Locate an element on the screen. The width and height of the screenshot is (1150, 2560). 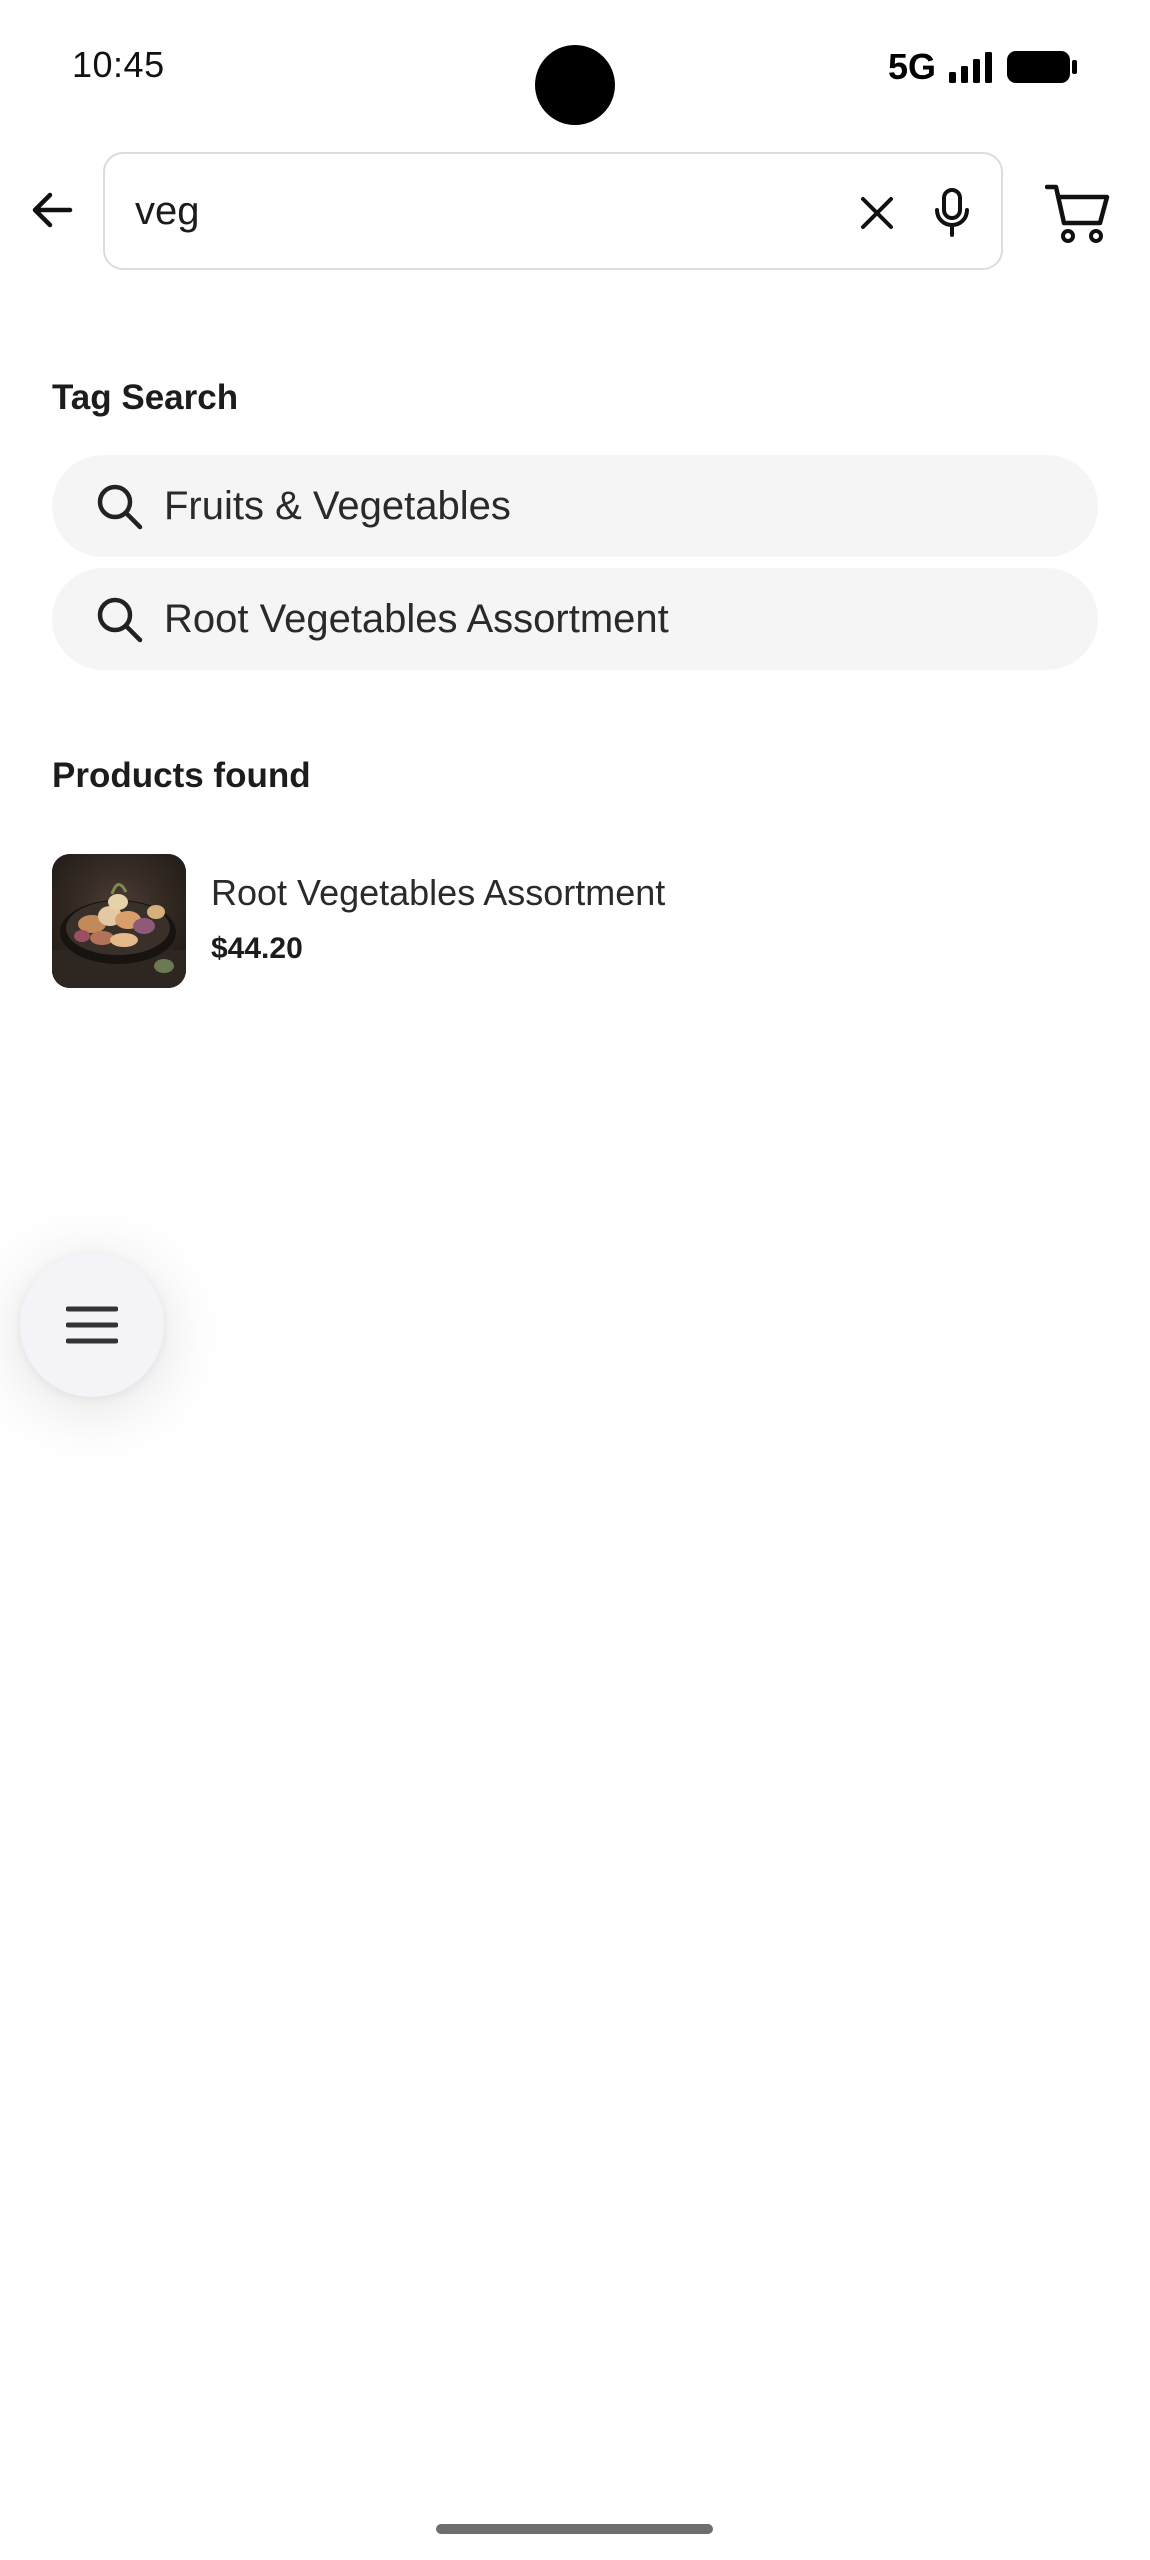
hamburger-menu-icon is located at coordinates (92, 1325).